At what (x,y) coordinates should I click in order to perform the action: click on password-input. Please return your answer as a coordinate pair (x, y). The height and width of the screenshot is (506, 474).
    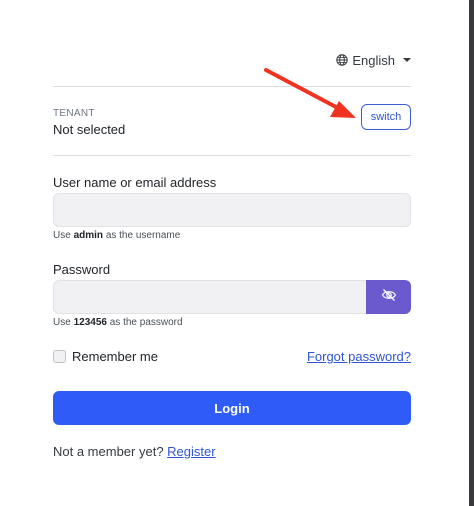
    Looking at the image, I should click on (210, 297).